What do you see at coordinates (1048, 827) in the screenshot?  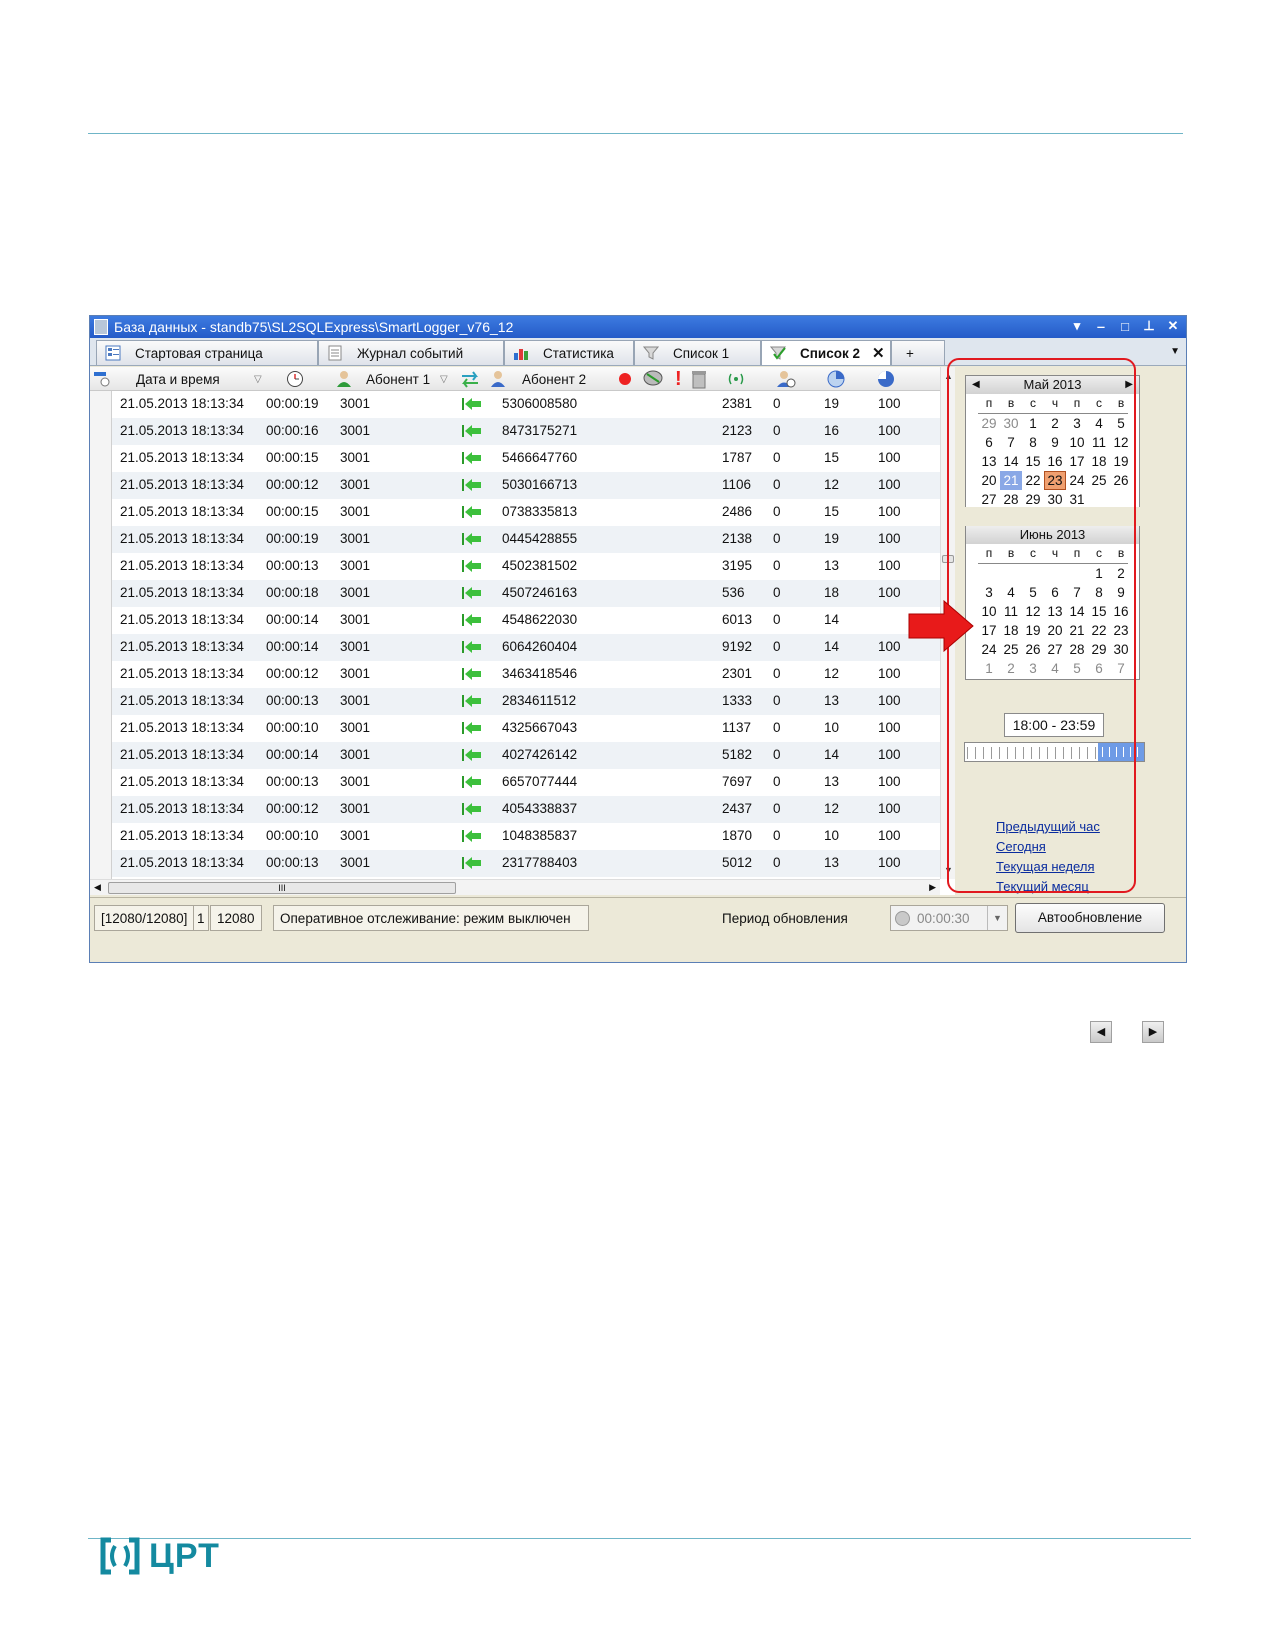 I see `link-previous-hour: Предыдущий час` at bounding box center [1048, 827].